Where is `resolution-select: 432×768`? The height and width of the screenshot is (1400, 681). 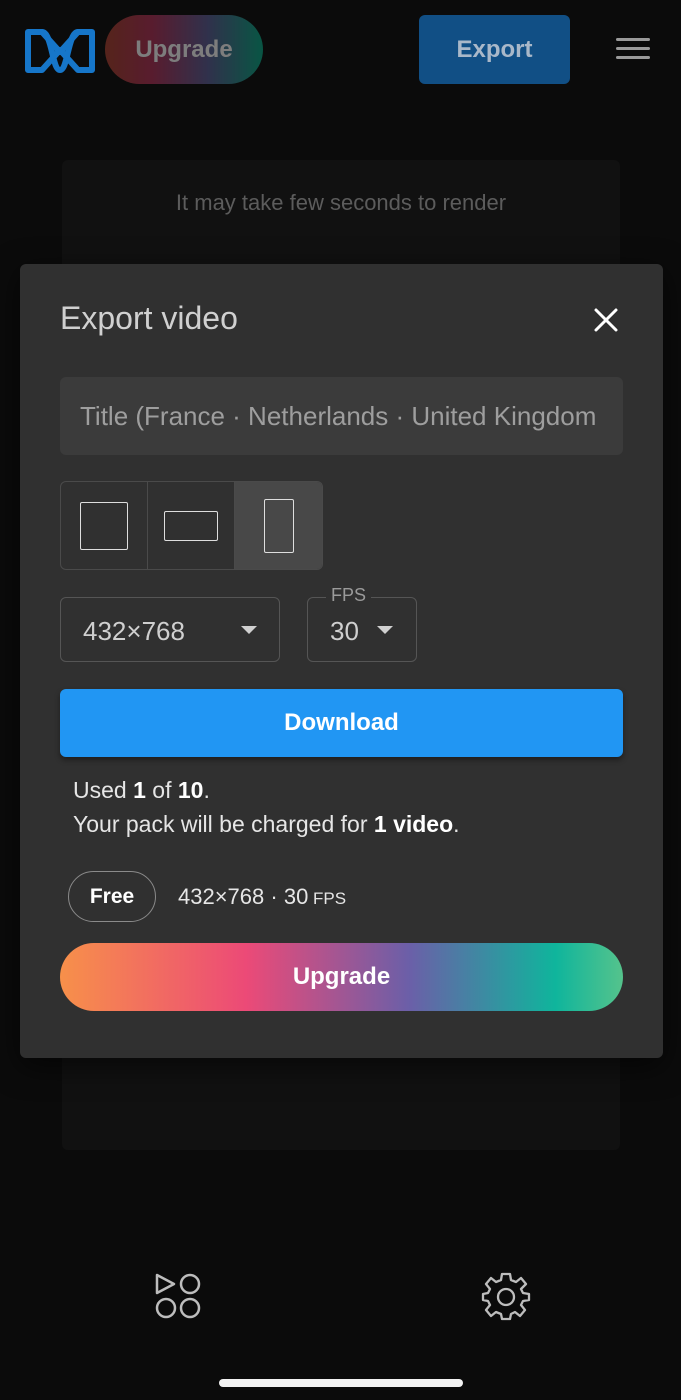
resolution-select: 432×768 is located at coordinates (170, 629).